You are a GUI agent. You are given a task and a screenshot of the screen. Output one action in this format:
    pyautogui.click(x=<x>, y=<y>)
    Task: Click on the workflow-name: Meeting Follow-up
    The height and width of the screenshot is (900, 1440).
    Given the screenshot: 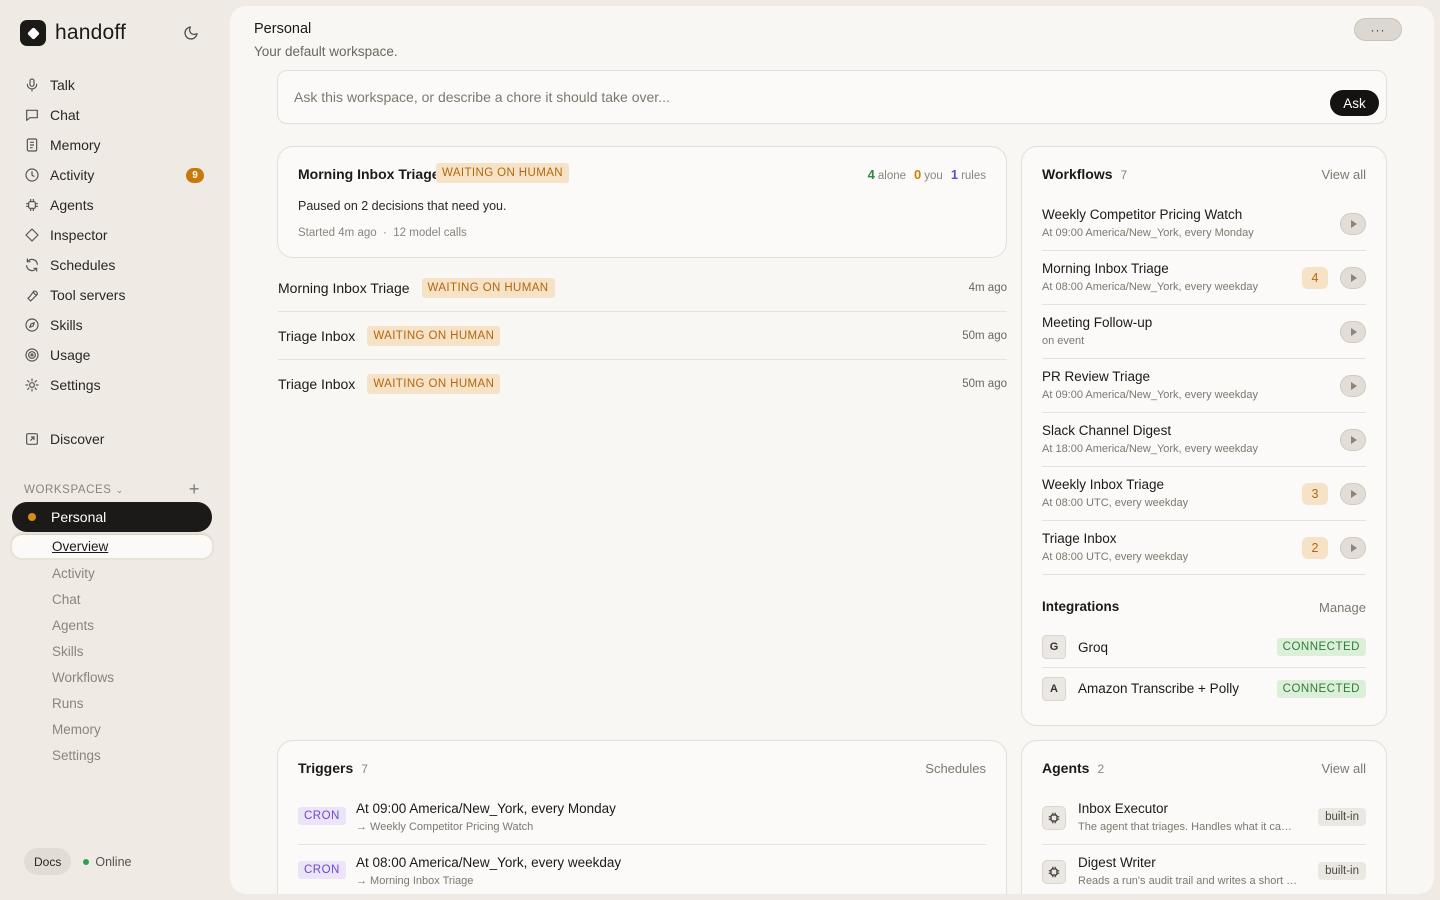 What is the action you would take?
    pyautogui.click(x=1097, y=322)
    